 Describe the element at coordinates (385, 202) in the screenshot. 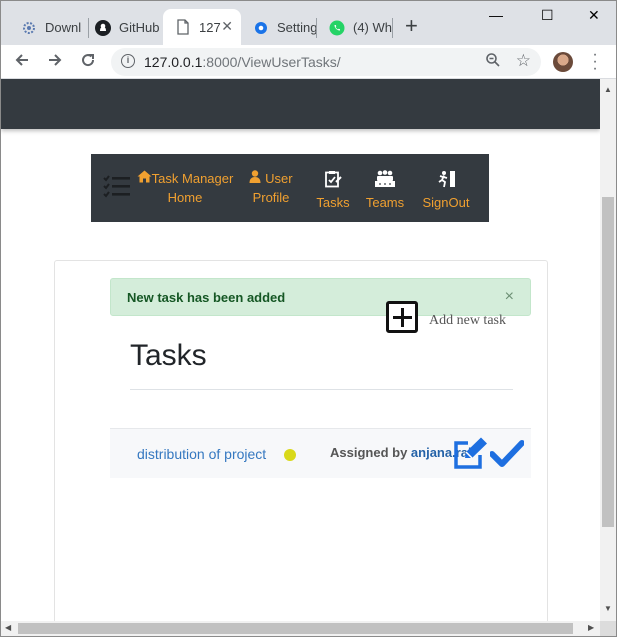

I see `nav-teams-label: Teams` at that location.